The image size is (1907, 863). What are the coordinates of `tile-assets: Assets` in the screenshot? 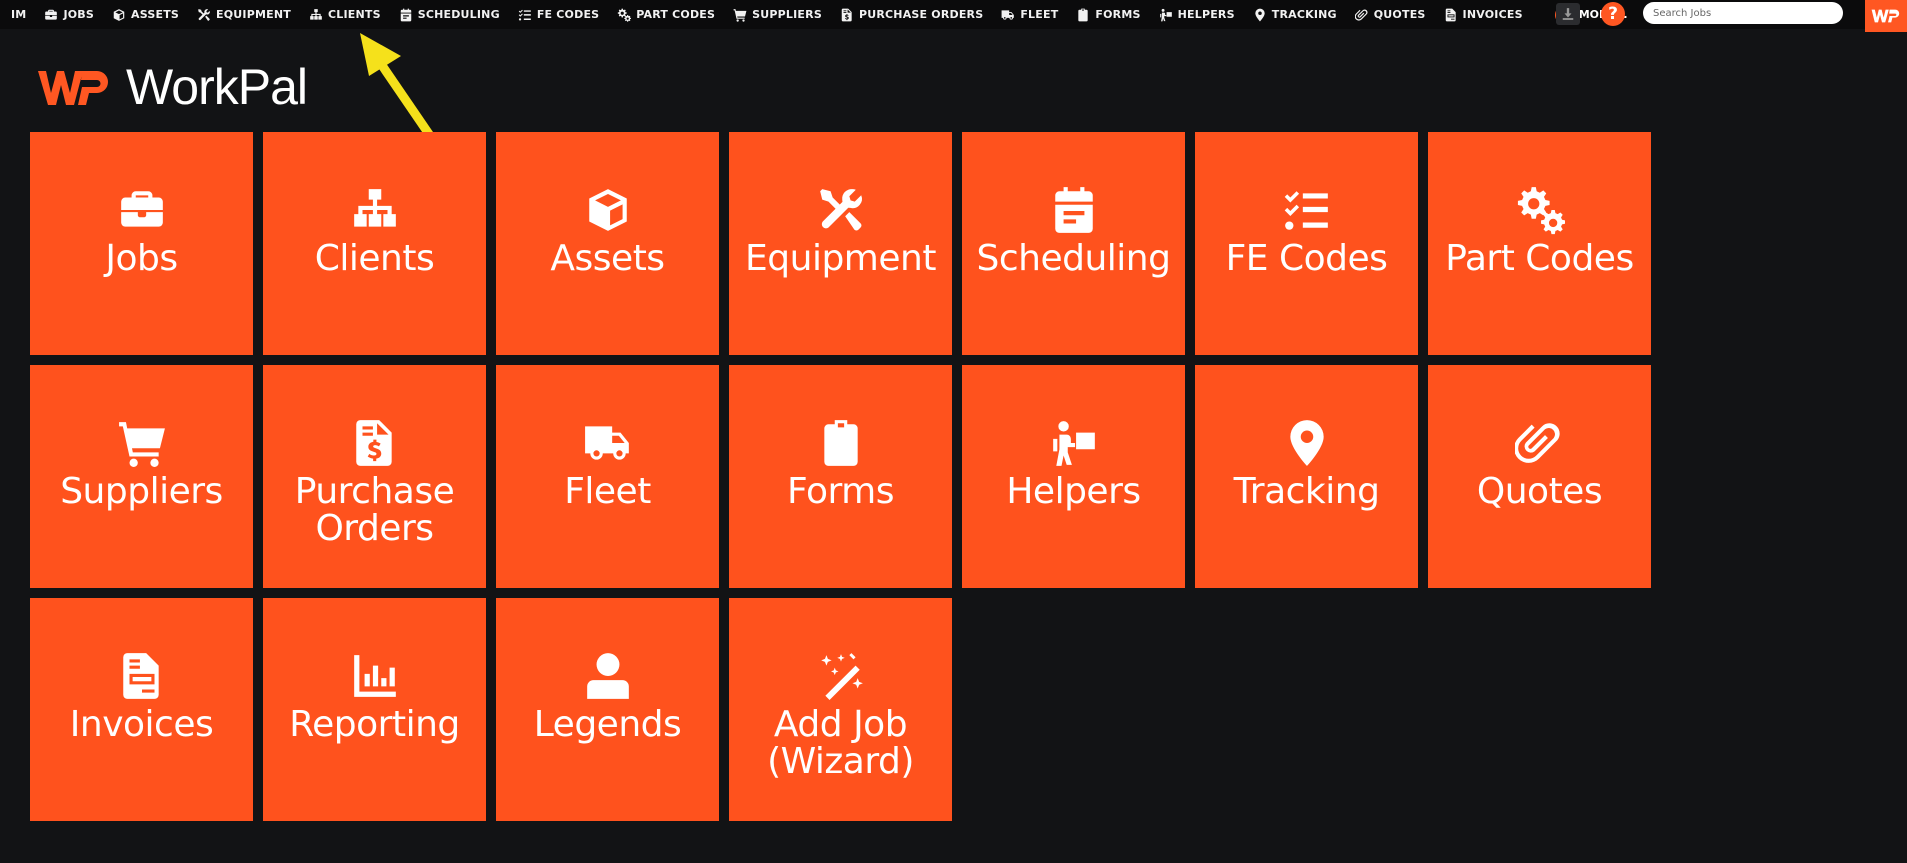 It's located at (607, 243).